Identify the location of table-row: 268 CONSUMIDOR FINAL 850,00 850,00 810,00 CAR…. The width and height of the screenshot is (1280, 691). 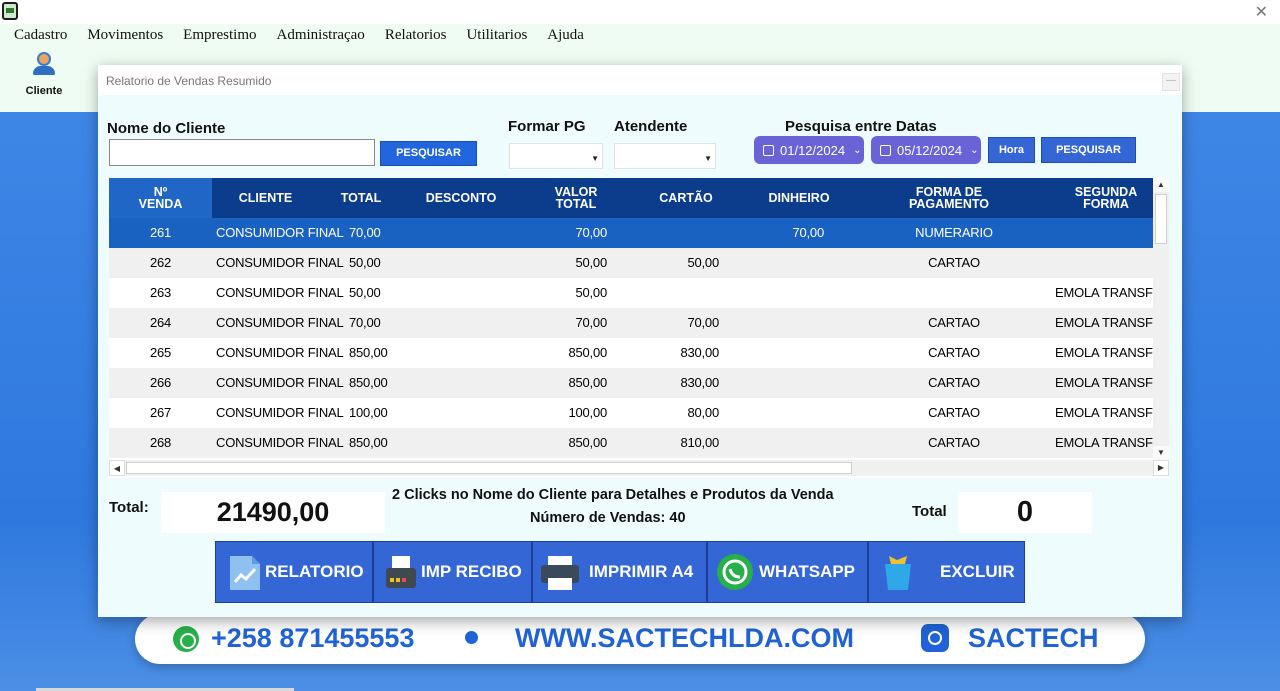
(631, 443).